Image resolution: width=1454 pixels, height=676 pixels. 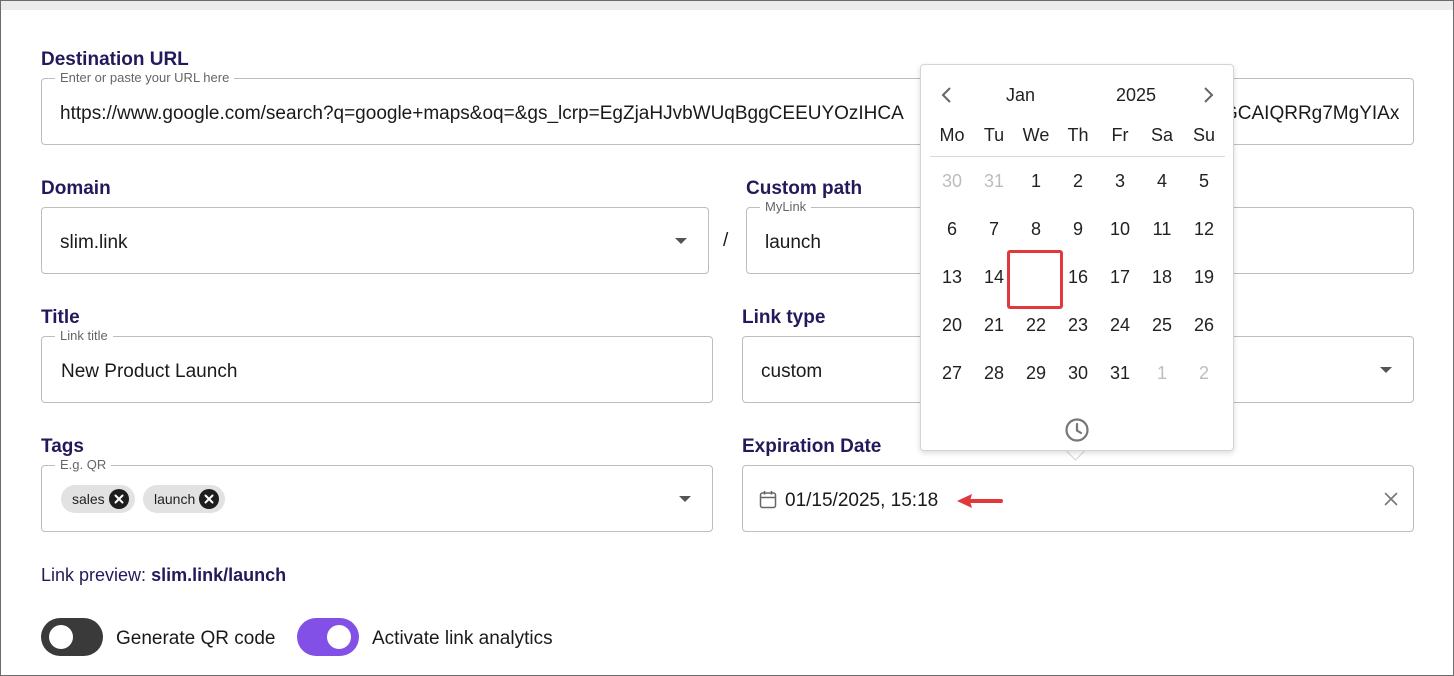 I want to click on calendar-day: 5, so click(x=1204, y=181).